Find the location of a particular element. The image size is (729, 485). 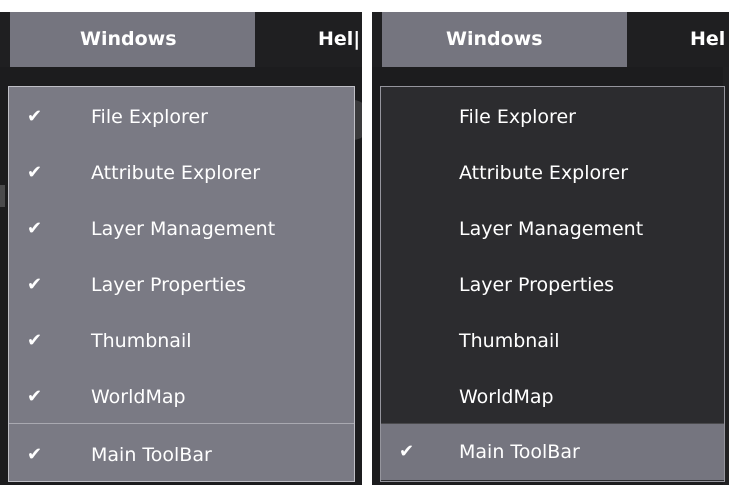

menu-item-attribute-explorer: Attribute Explorer is located at coordinates (552, 173).